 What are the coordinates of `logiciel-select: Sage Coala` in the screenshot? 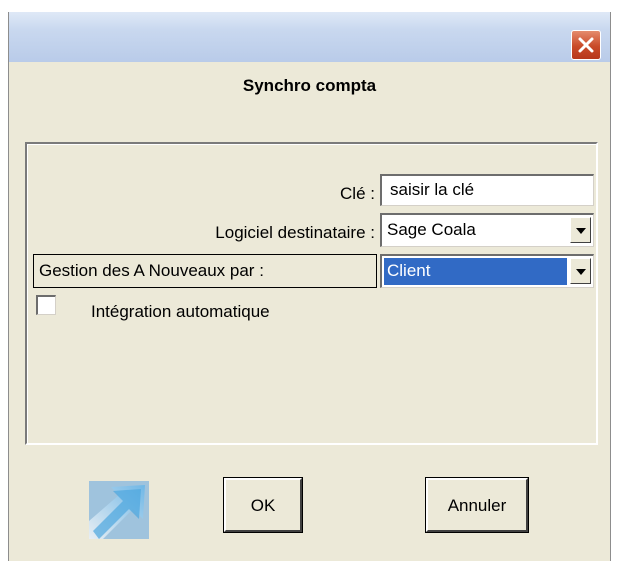 It's located at (487, 230).